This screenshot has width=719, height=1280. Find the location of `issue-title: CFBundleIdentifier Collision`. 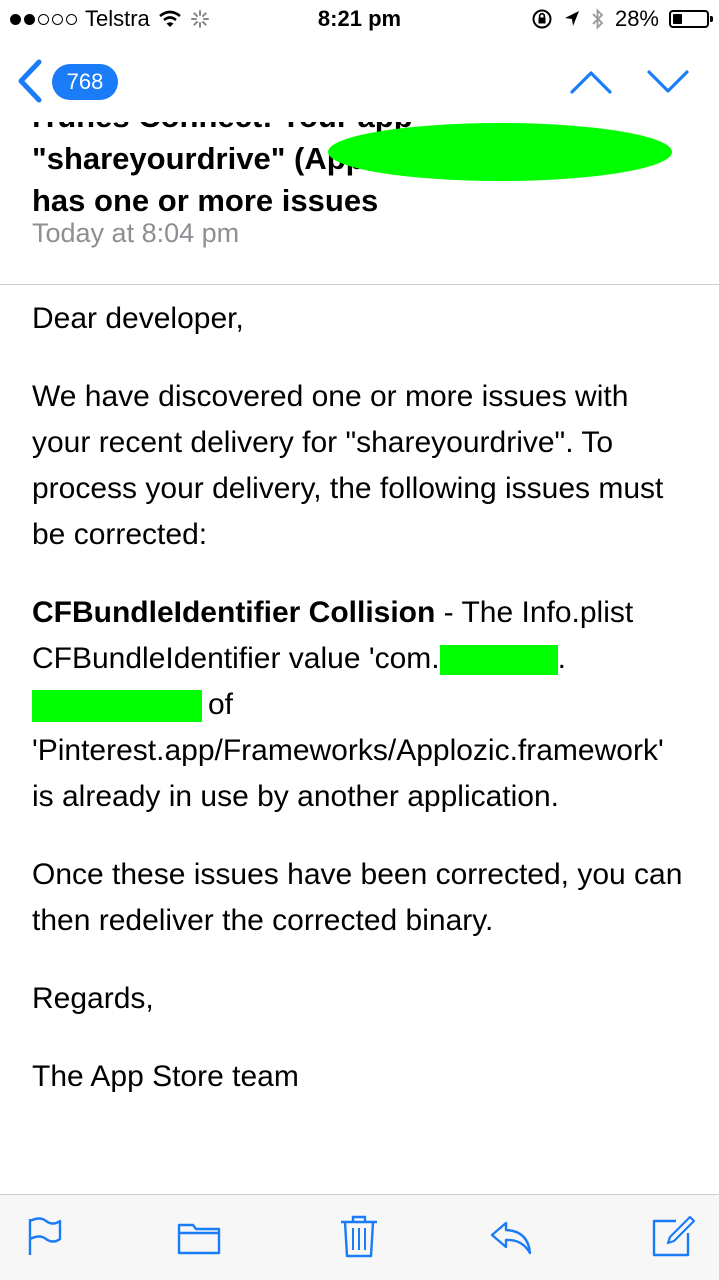

issue-title: CFBundleIdentifier Collision is located at coordinates (234, 612).